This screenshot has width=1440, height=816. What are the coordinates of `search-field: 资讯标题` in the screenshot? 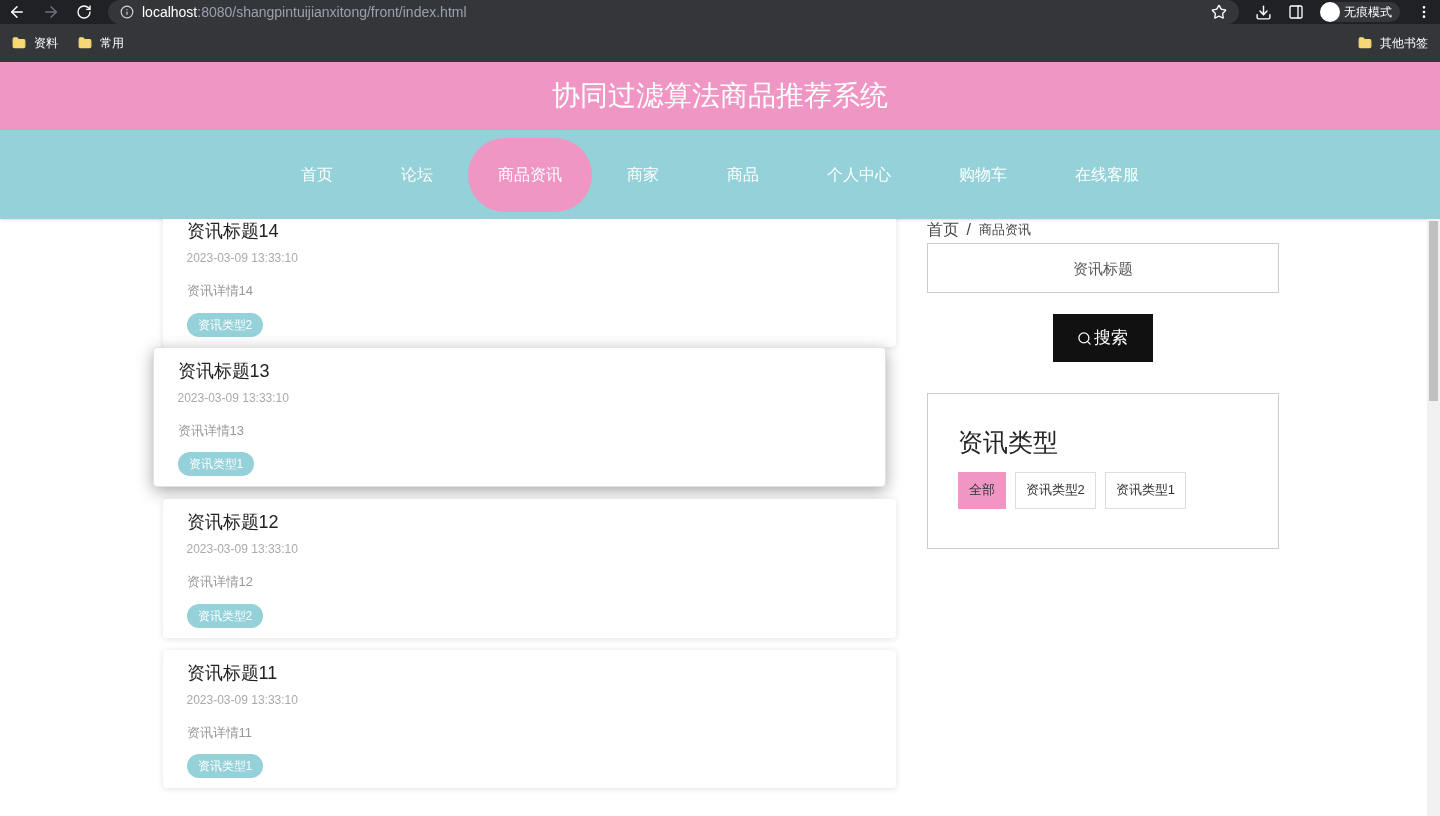 It's located at (1102, 268).